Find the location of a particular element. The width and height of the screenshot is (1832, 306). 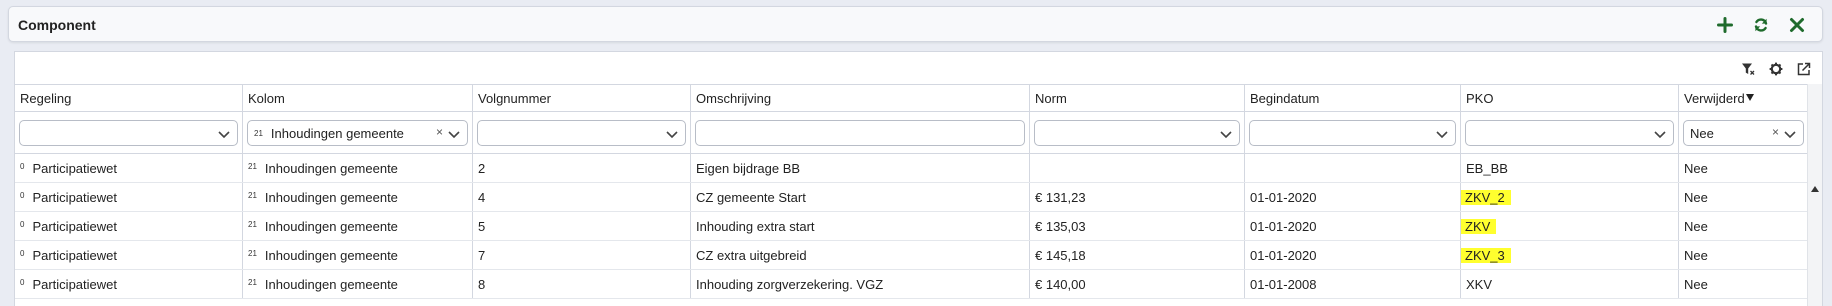

kolom-filter-code: 21 is located at coordinates (258, 133).